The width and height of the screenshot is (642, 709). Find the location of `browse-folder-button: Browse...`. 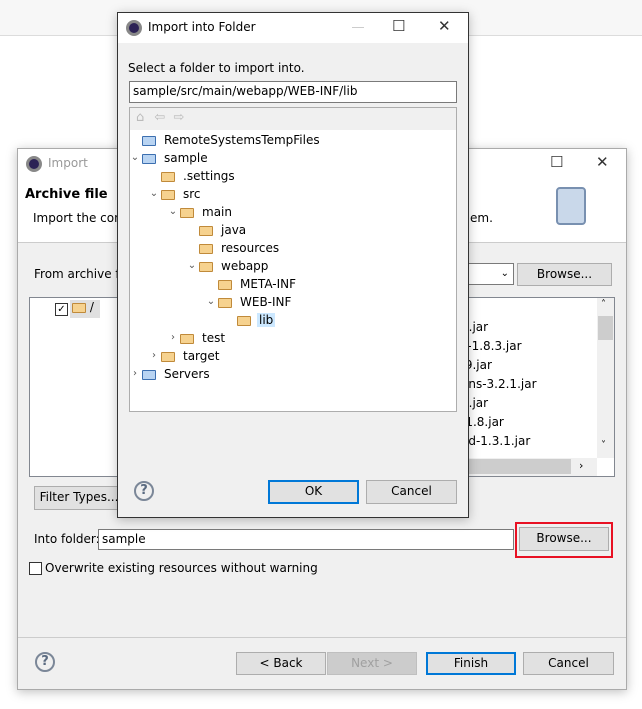

browse-folder-button: Browse... is located at coordinates (564, 539).